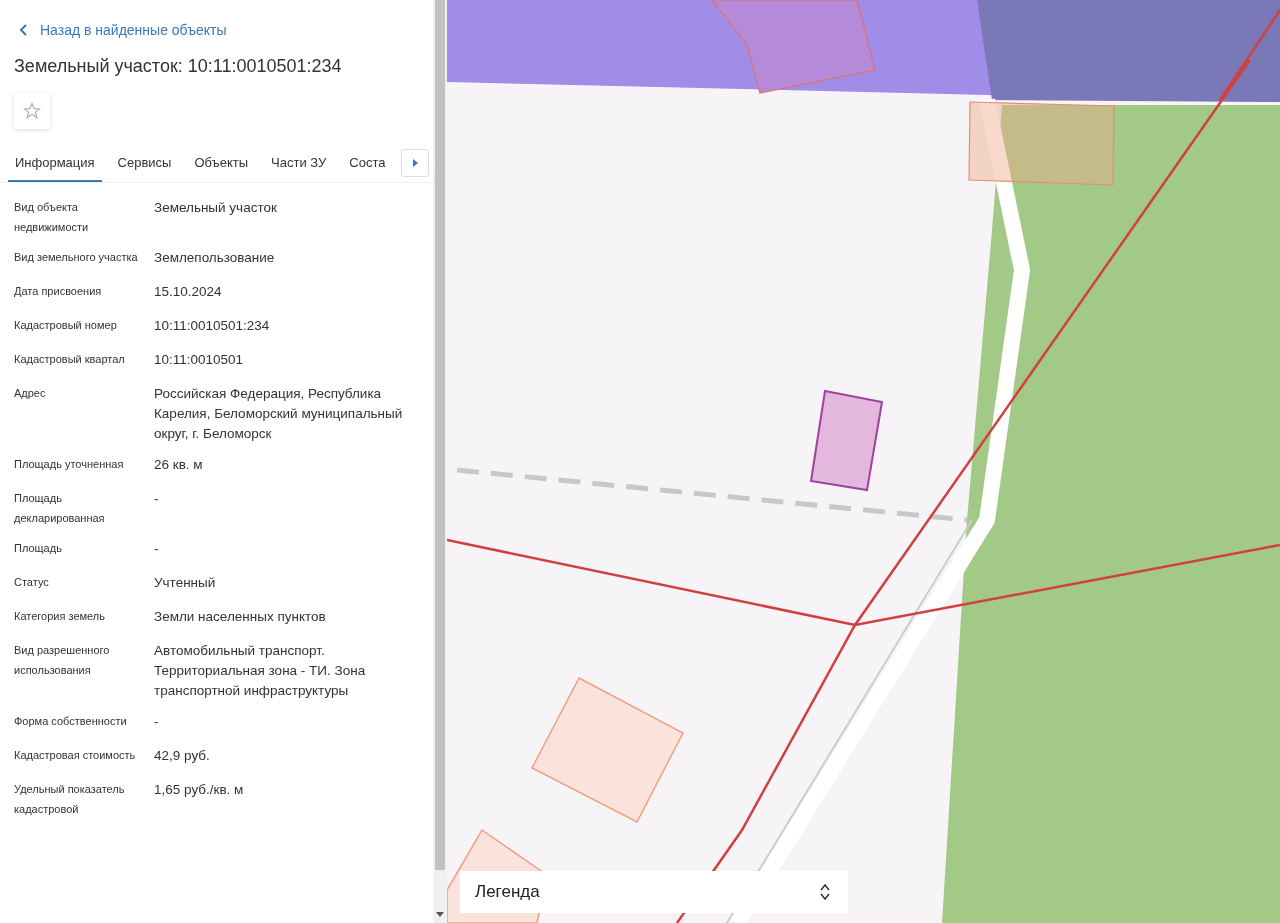 The image size is (1280, 923). What do you see at coordinates (260, 671) in the screenshot?
I see `property-value: Автомобильный транспорт. Территориальная зона - ТИ. Зона транспортной инфраструктуры` at bounding box center [260, 671].